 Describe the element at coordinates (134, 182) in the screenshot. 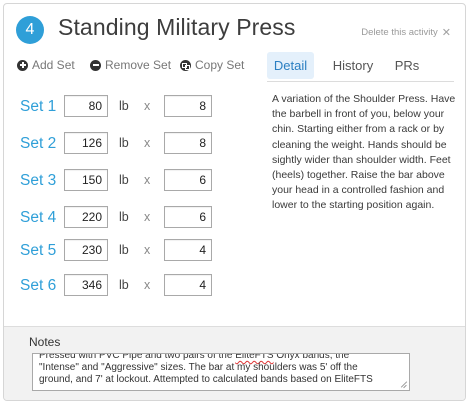

I see `set-row: Set 3 150 lb x 6` at that location.